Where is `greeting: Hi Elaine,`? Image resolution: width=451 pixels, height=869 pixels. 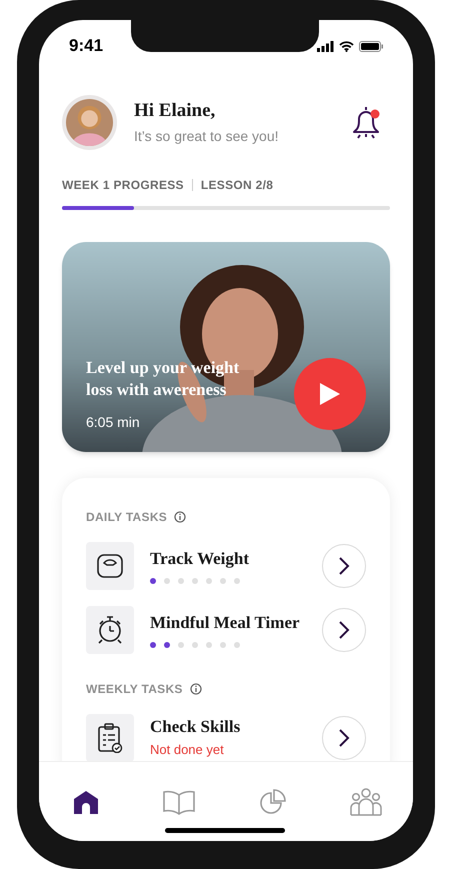 greeting: Hi Elaine, is located at coordinates (175, 110).